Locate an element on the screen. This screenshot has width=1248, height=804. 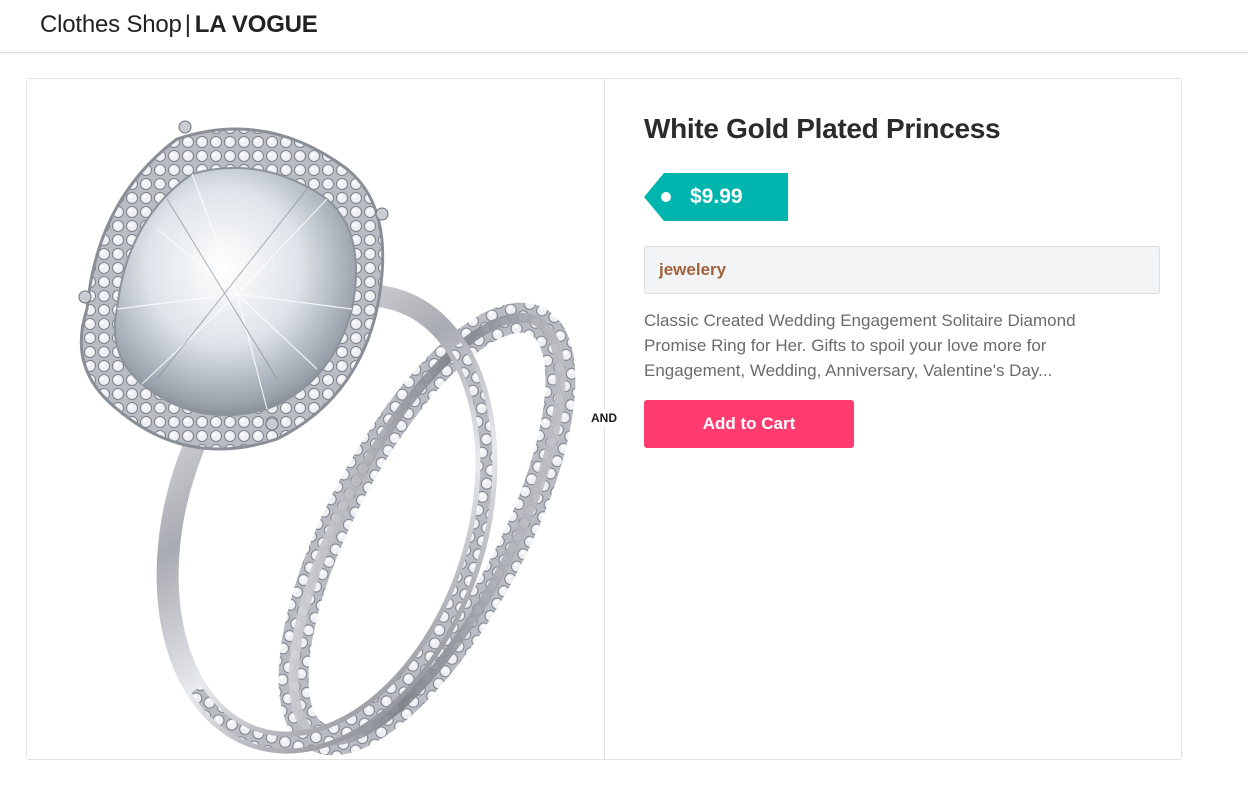
product-price: $9.99 is located at coordinates (716, 196).